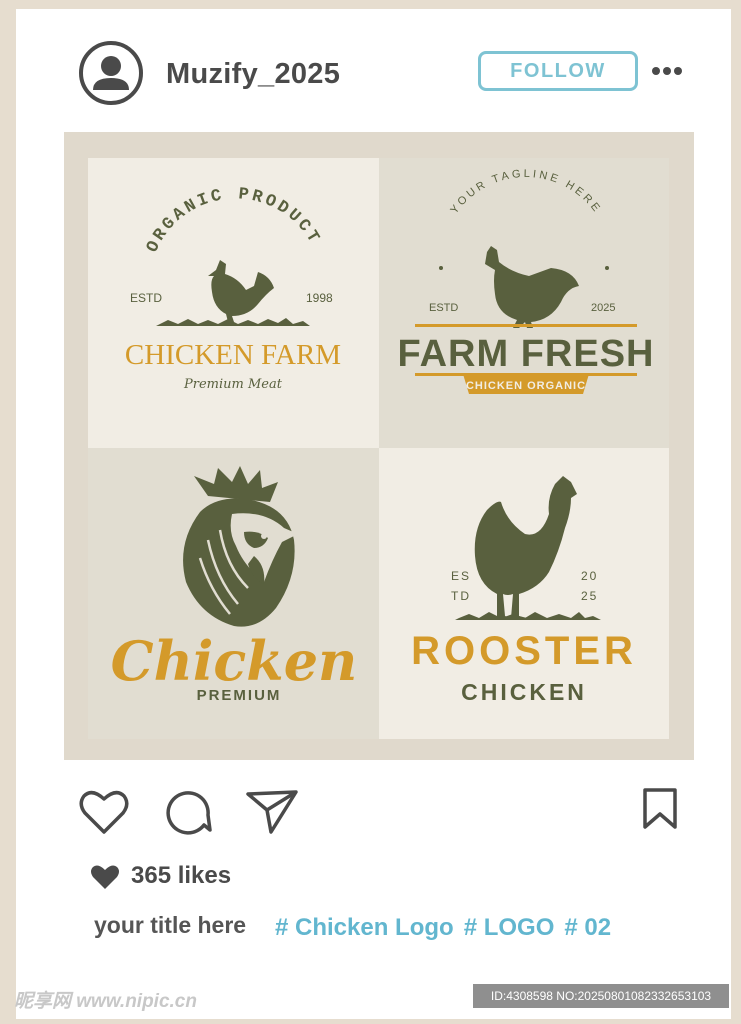 The image size is (741, 1024). Describe the element at coordinates (272, 812) in the screenshot. I see `share-icon` at that location.